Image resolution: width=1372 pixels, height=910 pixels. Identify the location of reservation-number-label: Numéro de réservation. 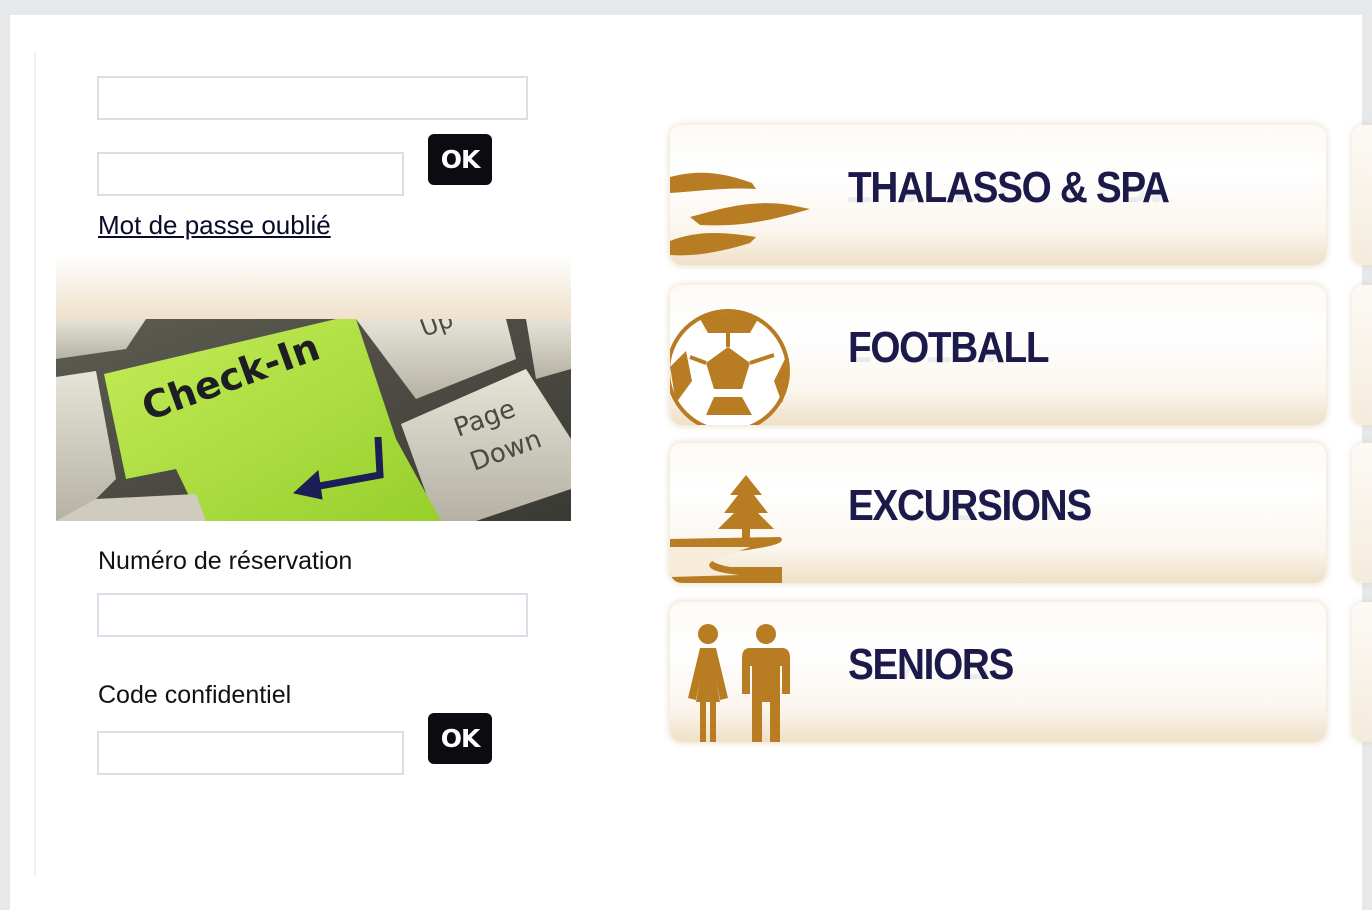
(225, 561).